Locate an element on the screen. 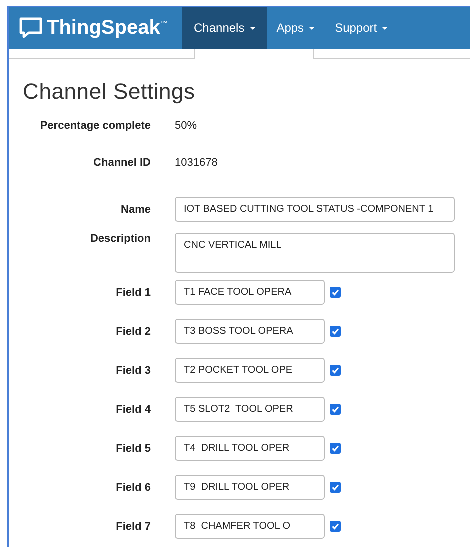 Image resolution: width=470 pixels, height=547 pixels. nav-menu: Apps is located at coordinates (296, 28).